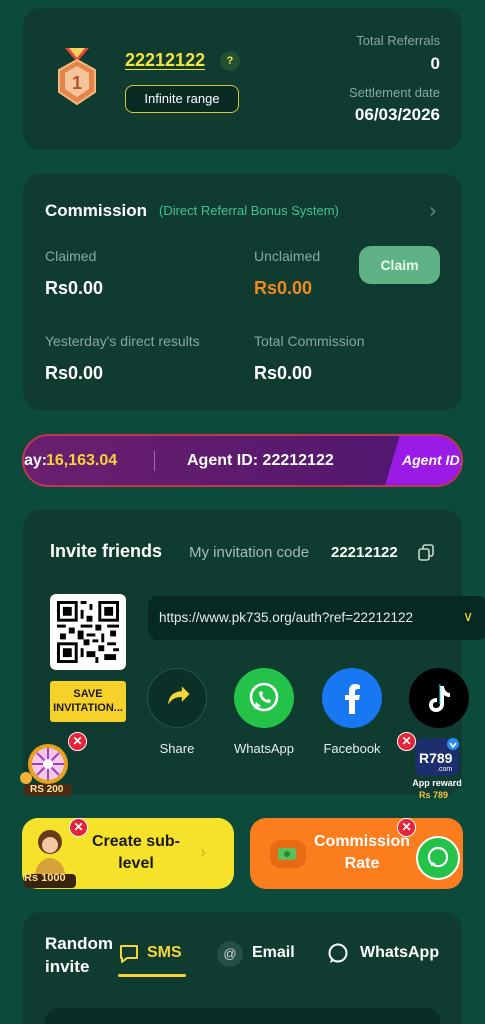 This screenshot has height=1024, width=485. I want to click on r789-domain: .com, so click(445, 769).